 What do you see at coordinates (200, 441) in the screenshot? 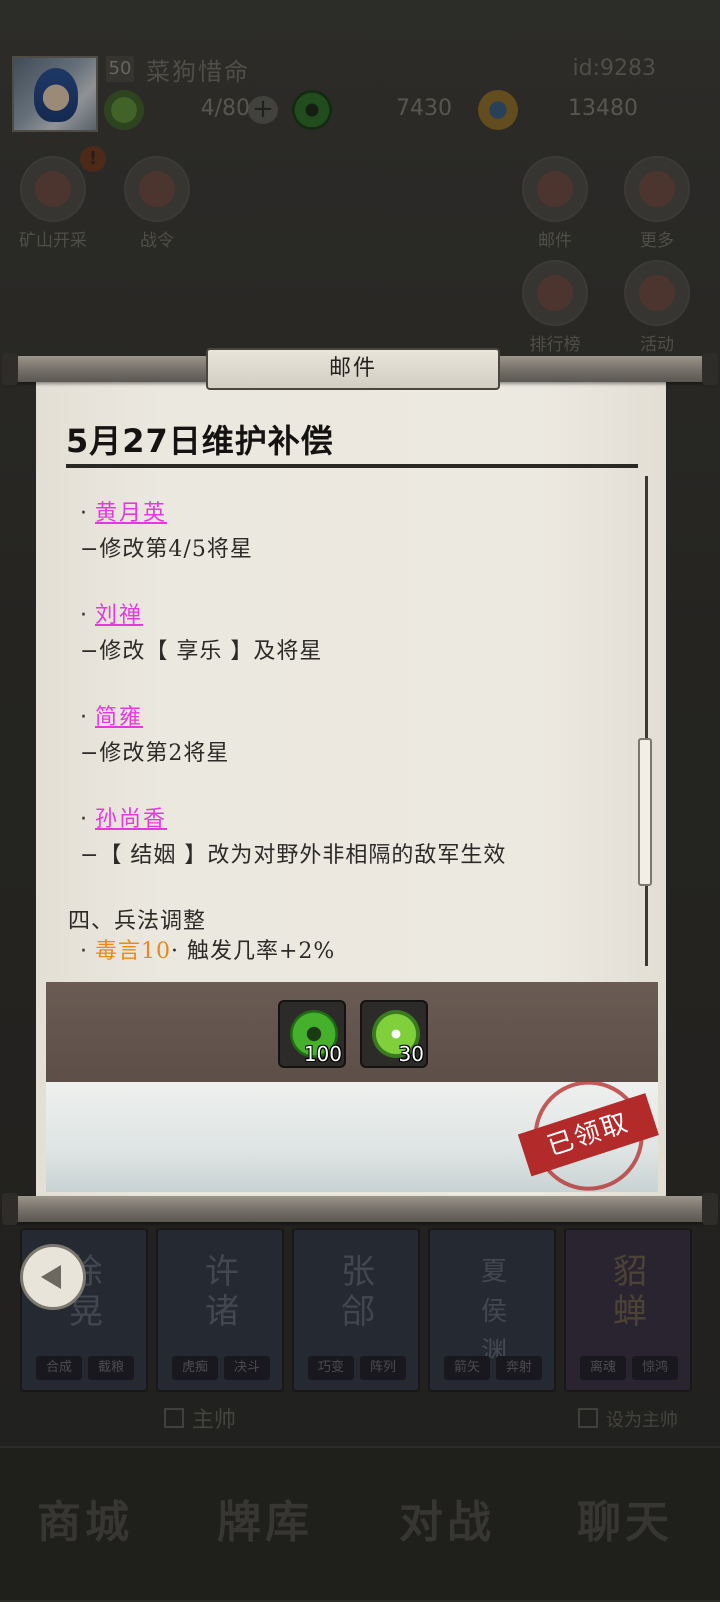
I see `mail-title: 5月27日维护补偿` at bounding box center [200, 441].